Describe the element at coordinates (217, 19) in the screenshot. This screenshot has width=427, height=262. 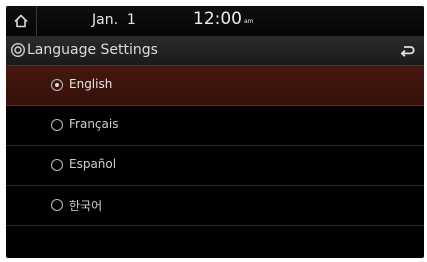
I see `time-display: 12:00` at that location.